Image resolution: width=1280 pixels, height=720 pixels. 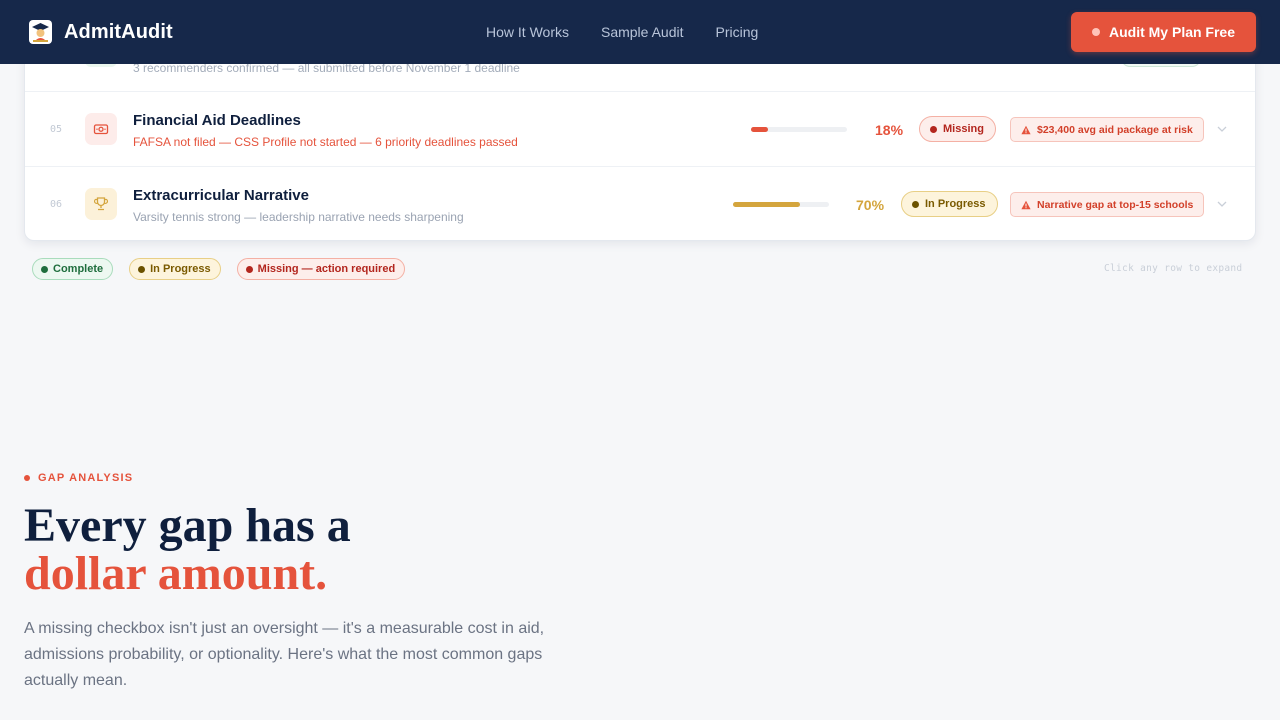 I want to click on legend-complete: Complete, so click(x=73, y=269).